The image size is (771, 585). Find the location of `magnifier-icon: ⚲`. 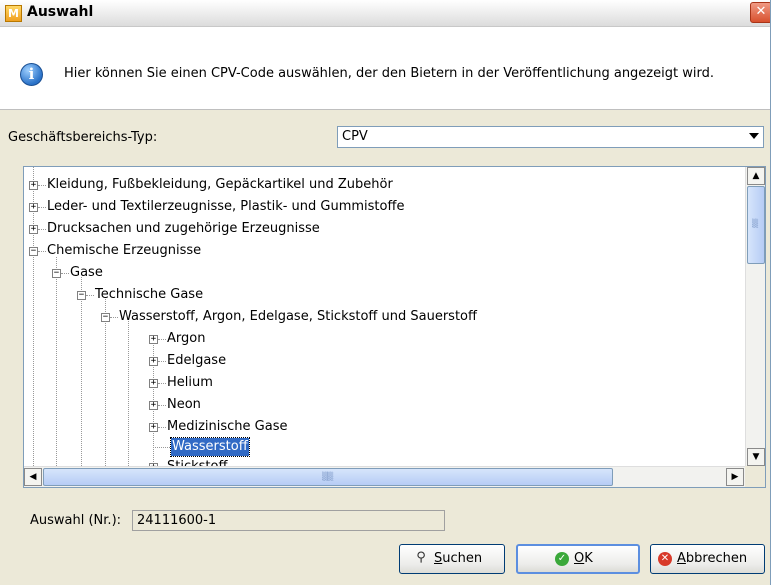

magnifier-icon: ⚲ is located at coordinates (421, 557).